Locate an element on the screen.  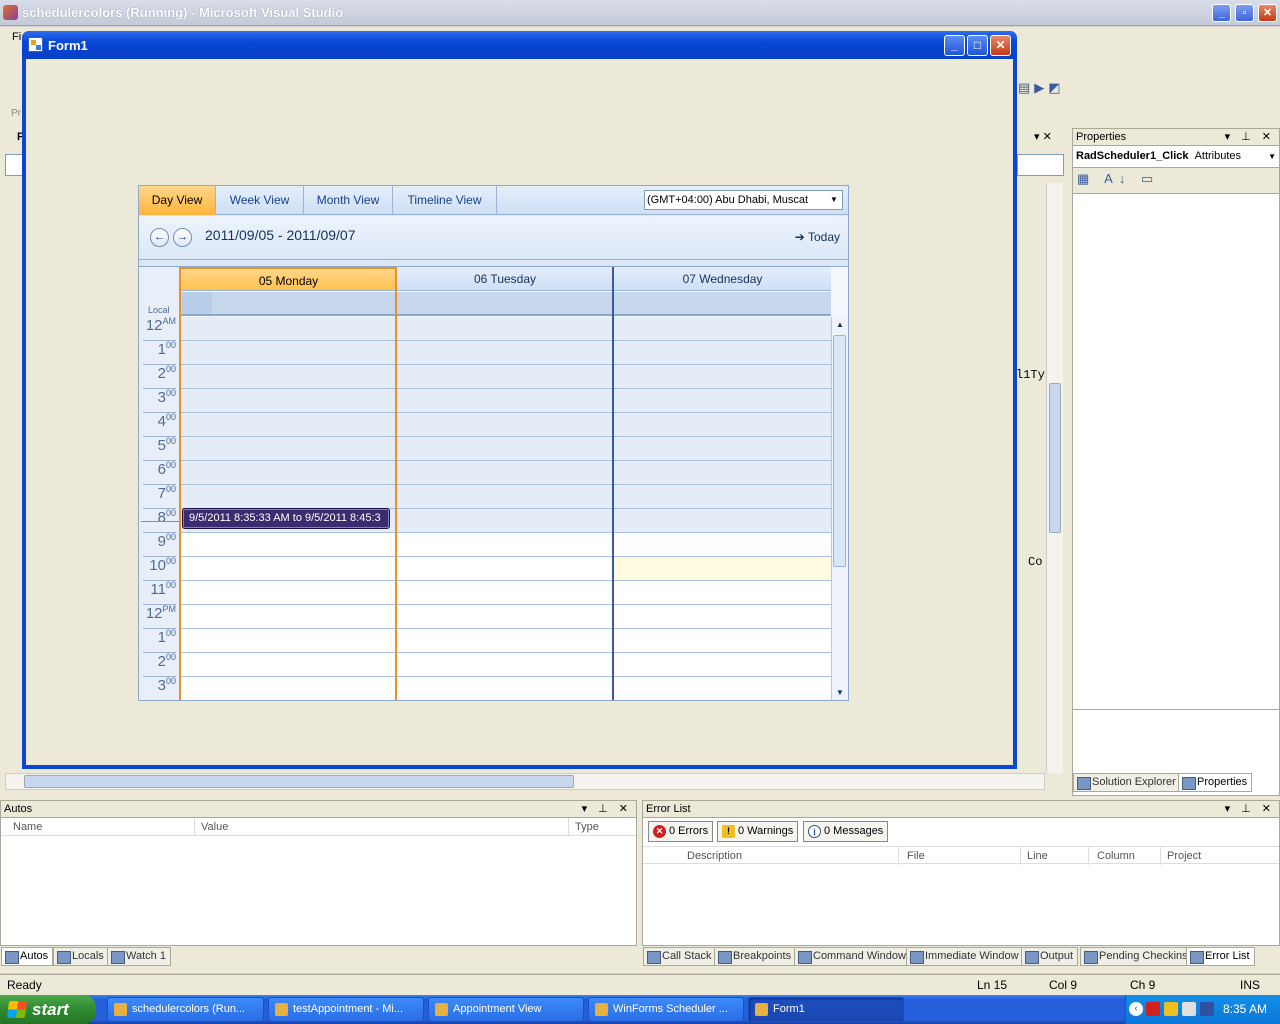
col-project: Project is located at coordinates (1220, 856).